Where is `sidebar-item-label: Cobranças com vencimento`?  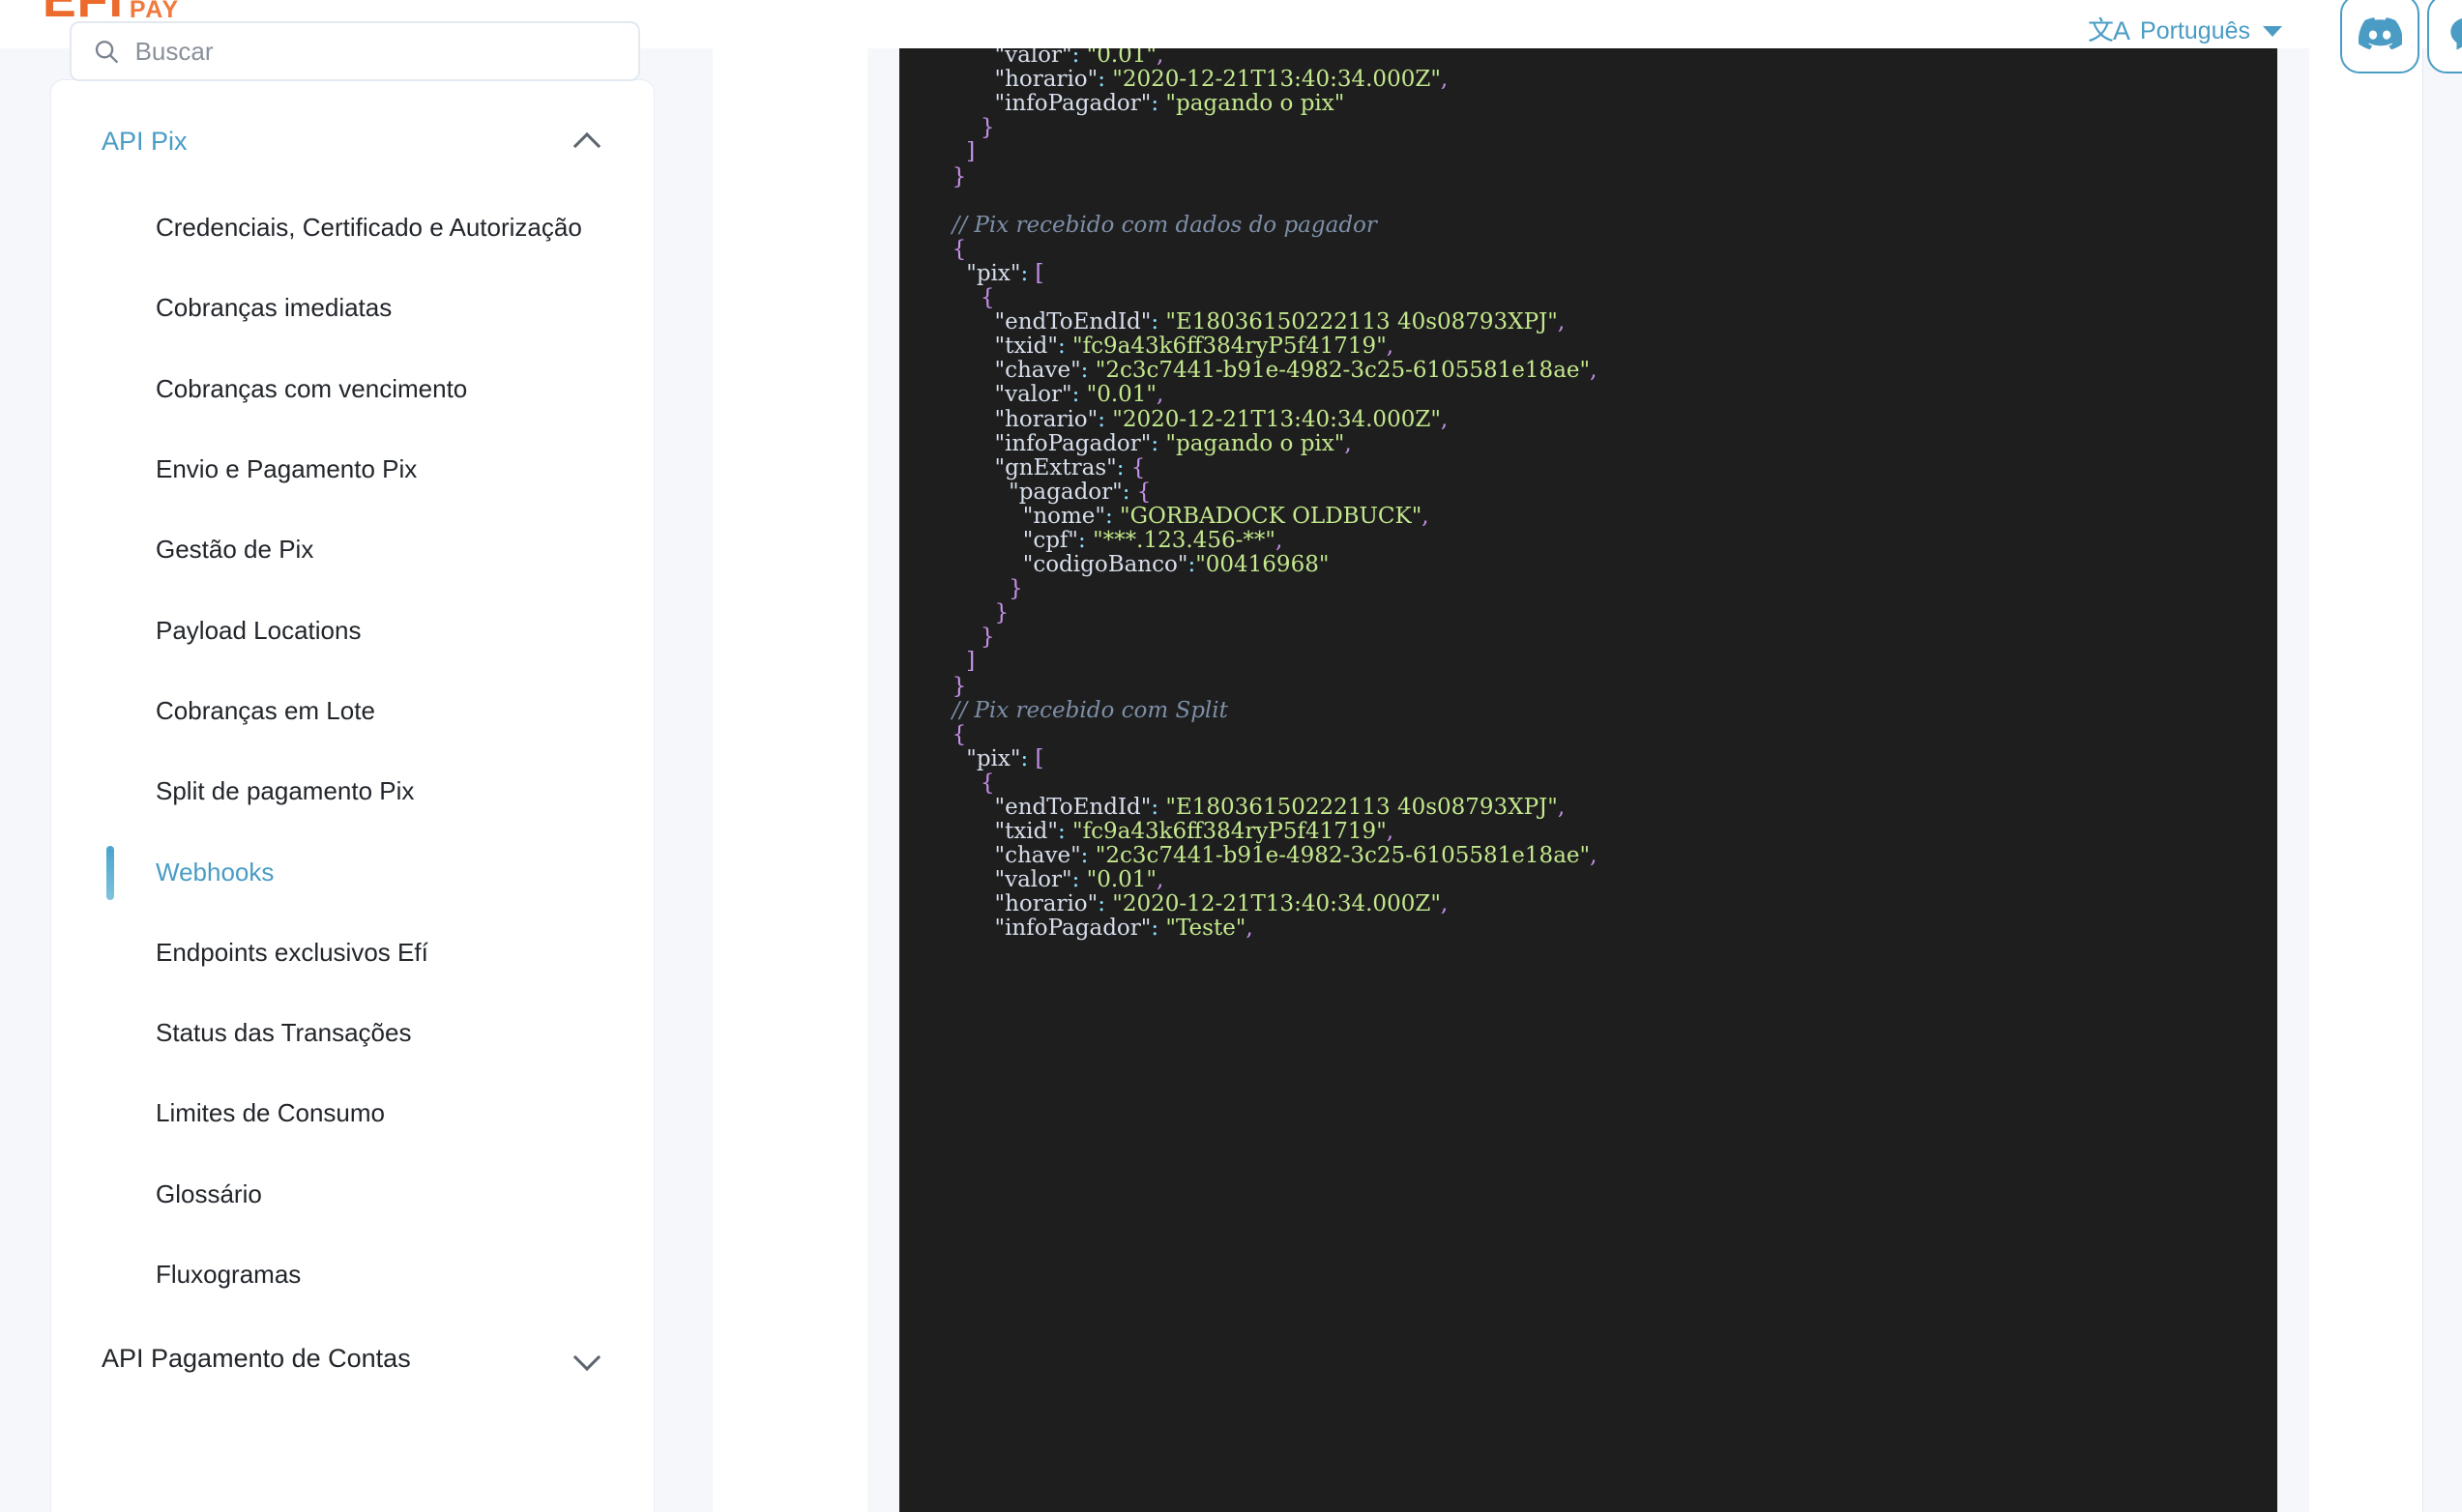 sidebar-item-label: Cobranças com vencimento is located at coordinates (312, 388).